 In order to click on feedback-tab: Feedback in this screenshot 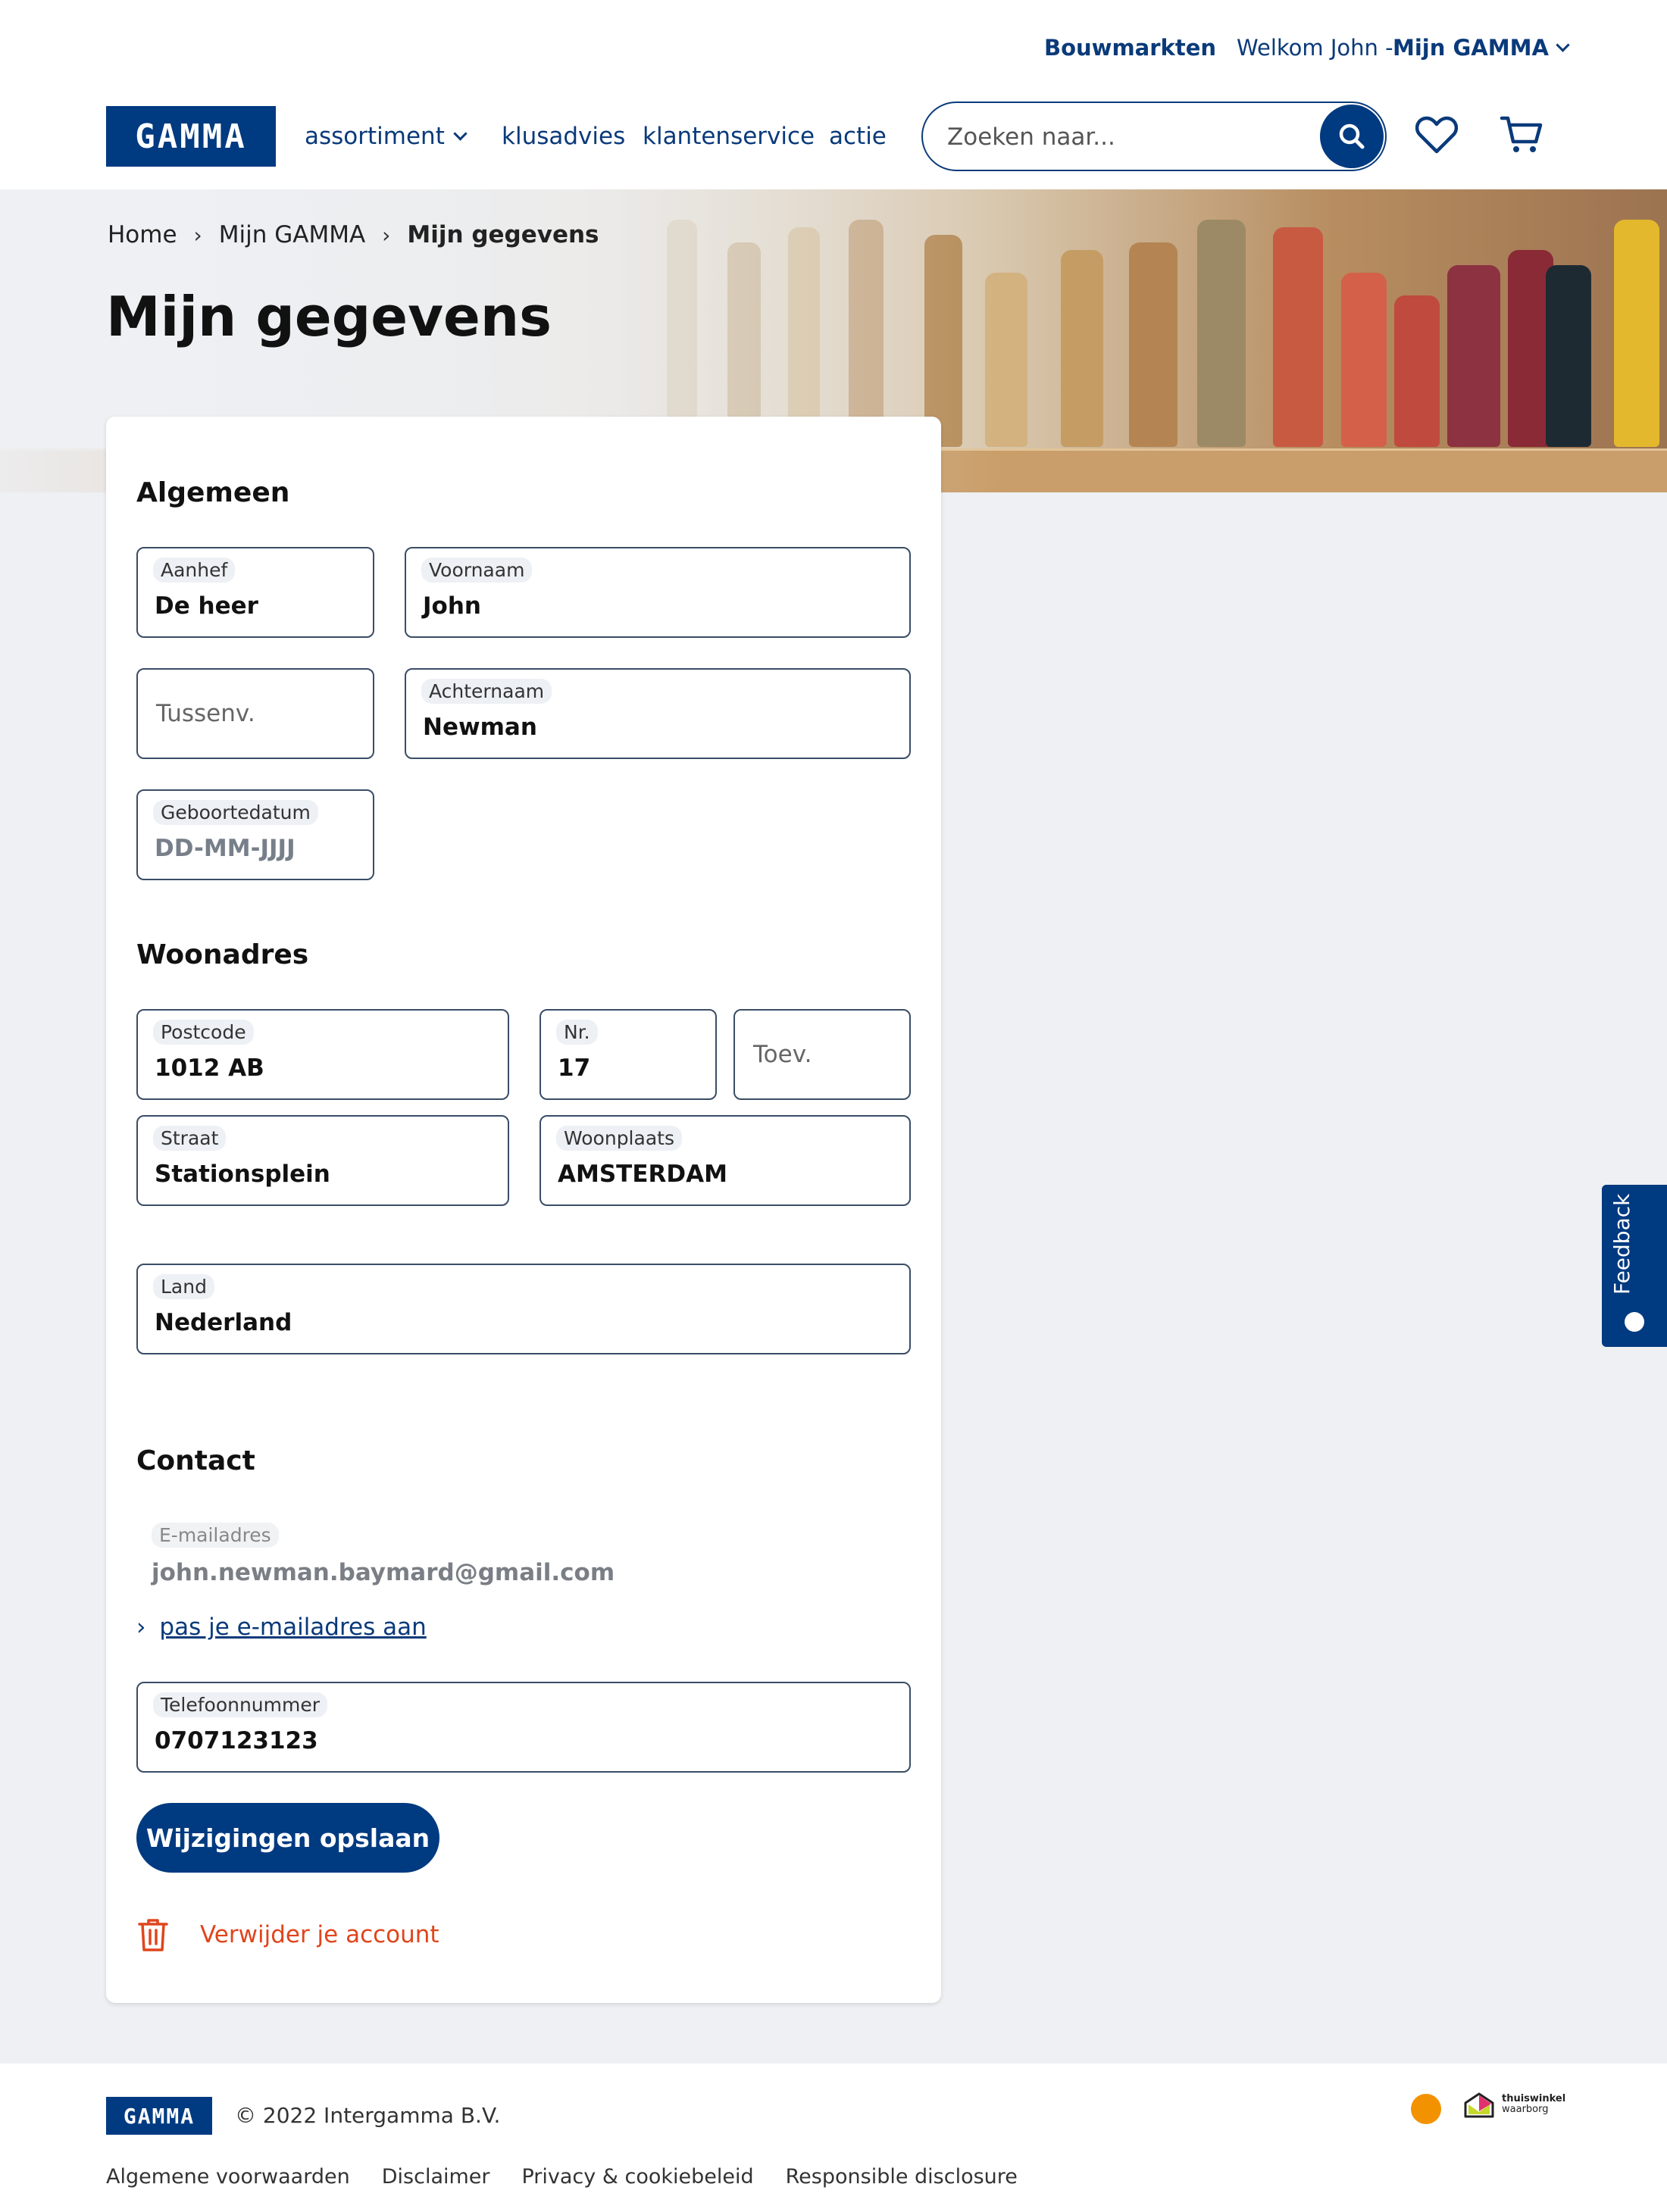, I will do `click(1634, 1266)`.